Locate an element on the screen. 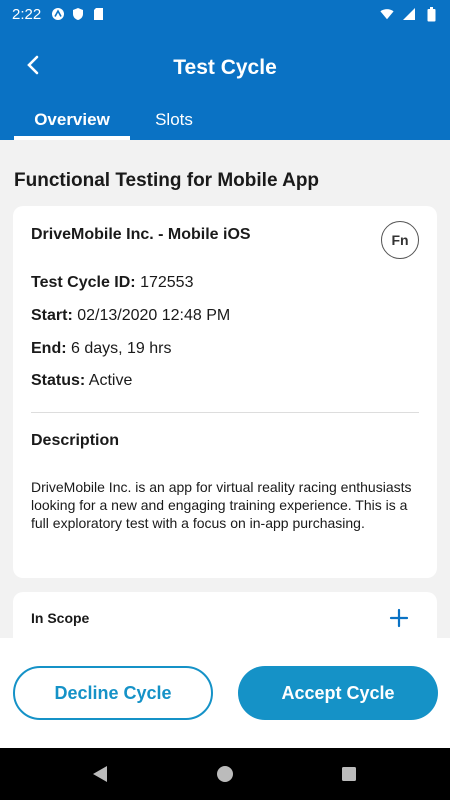  wifi-icon is located at coordinates (387, 14).